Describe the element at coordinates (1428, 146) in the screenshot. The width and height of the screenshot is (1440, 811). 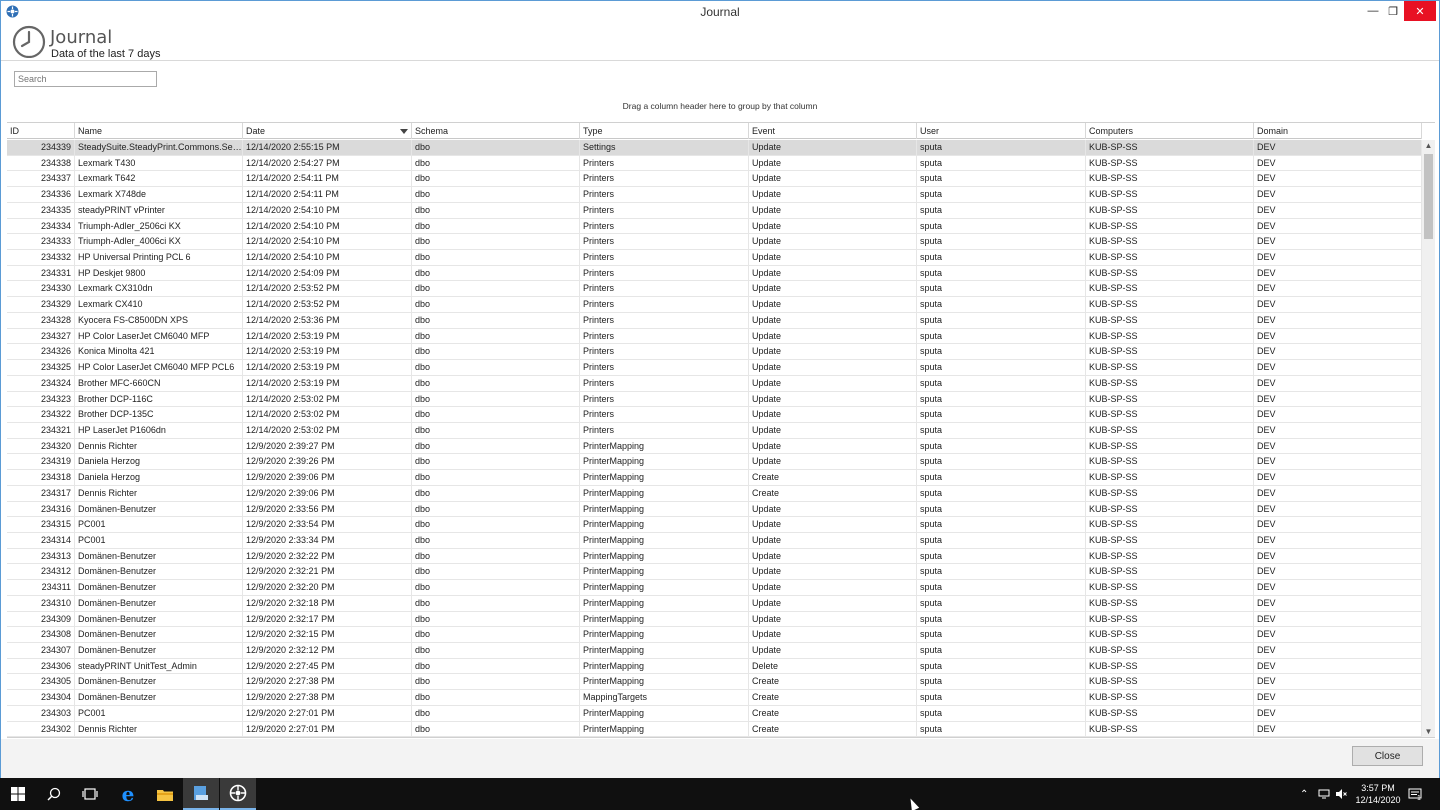
I see `scroll-up-icon: ▲` at that location.